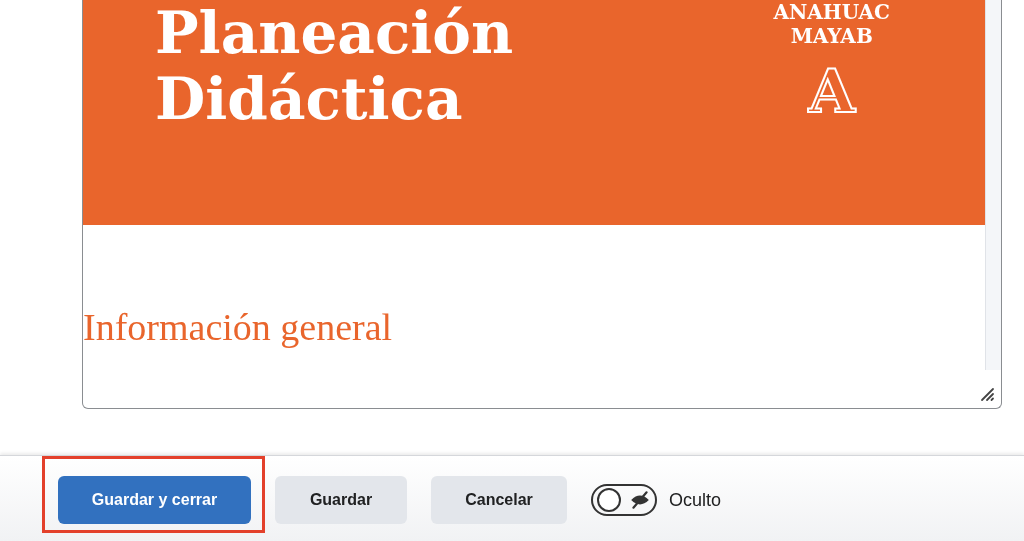 The image size is (1024, 541). I want to click on toggle-label: Oculto, so click(695, 500).